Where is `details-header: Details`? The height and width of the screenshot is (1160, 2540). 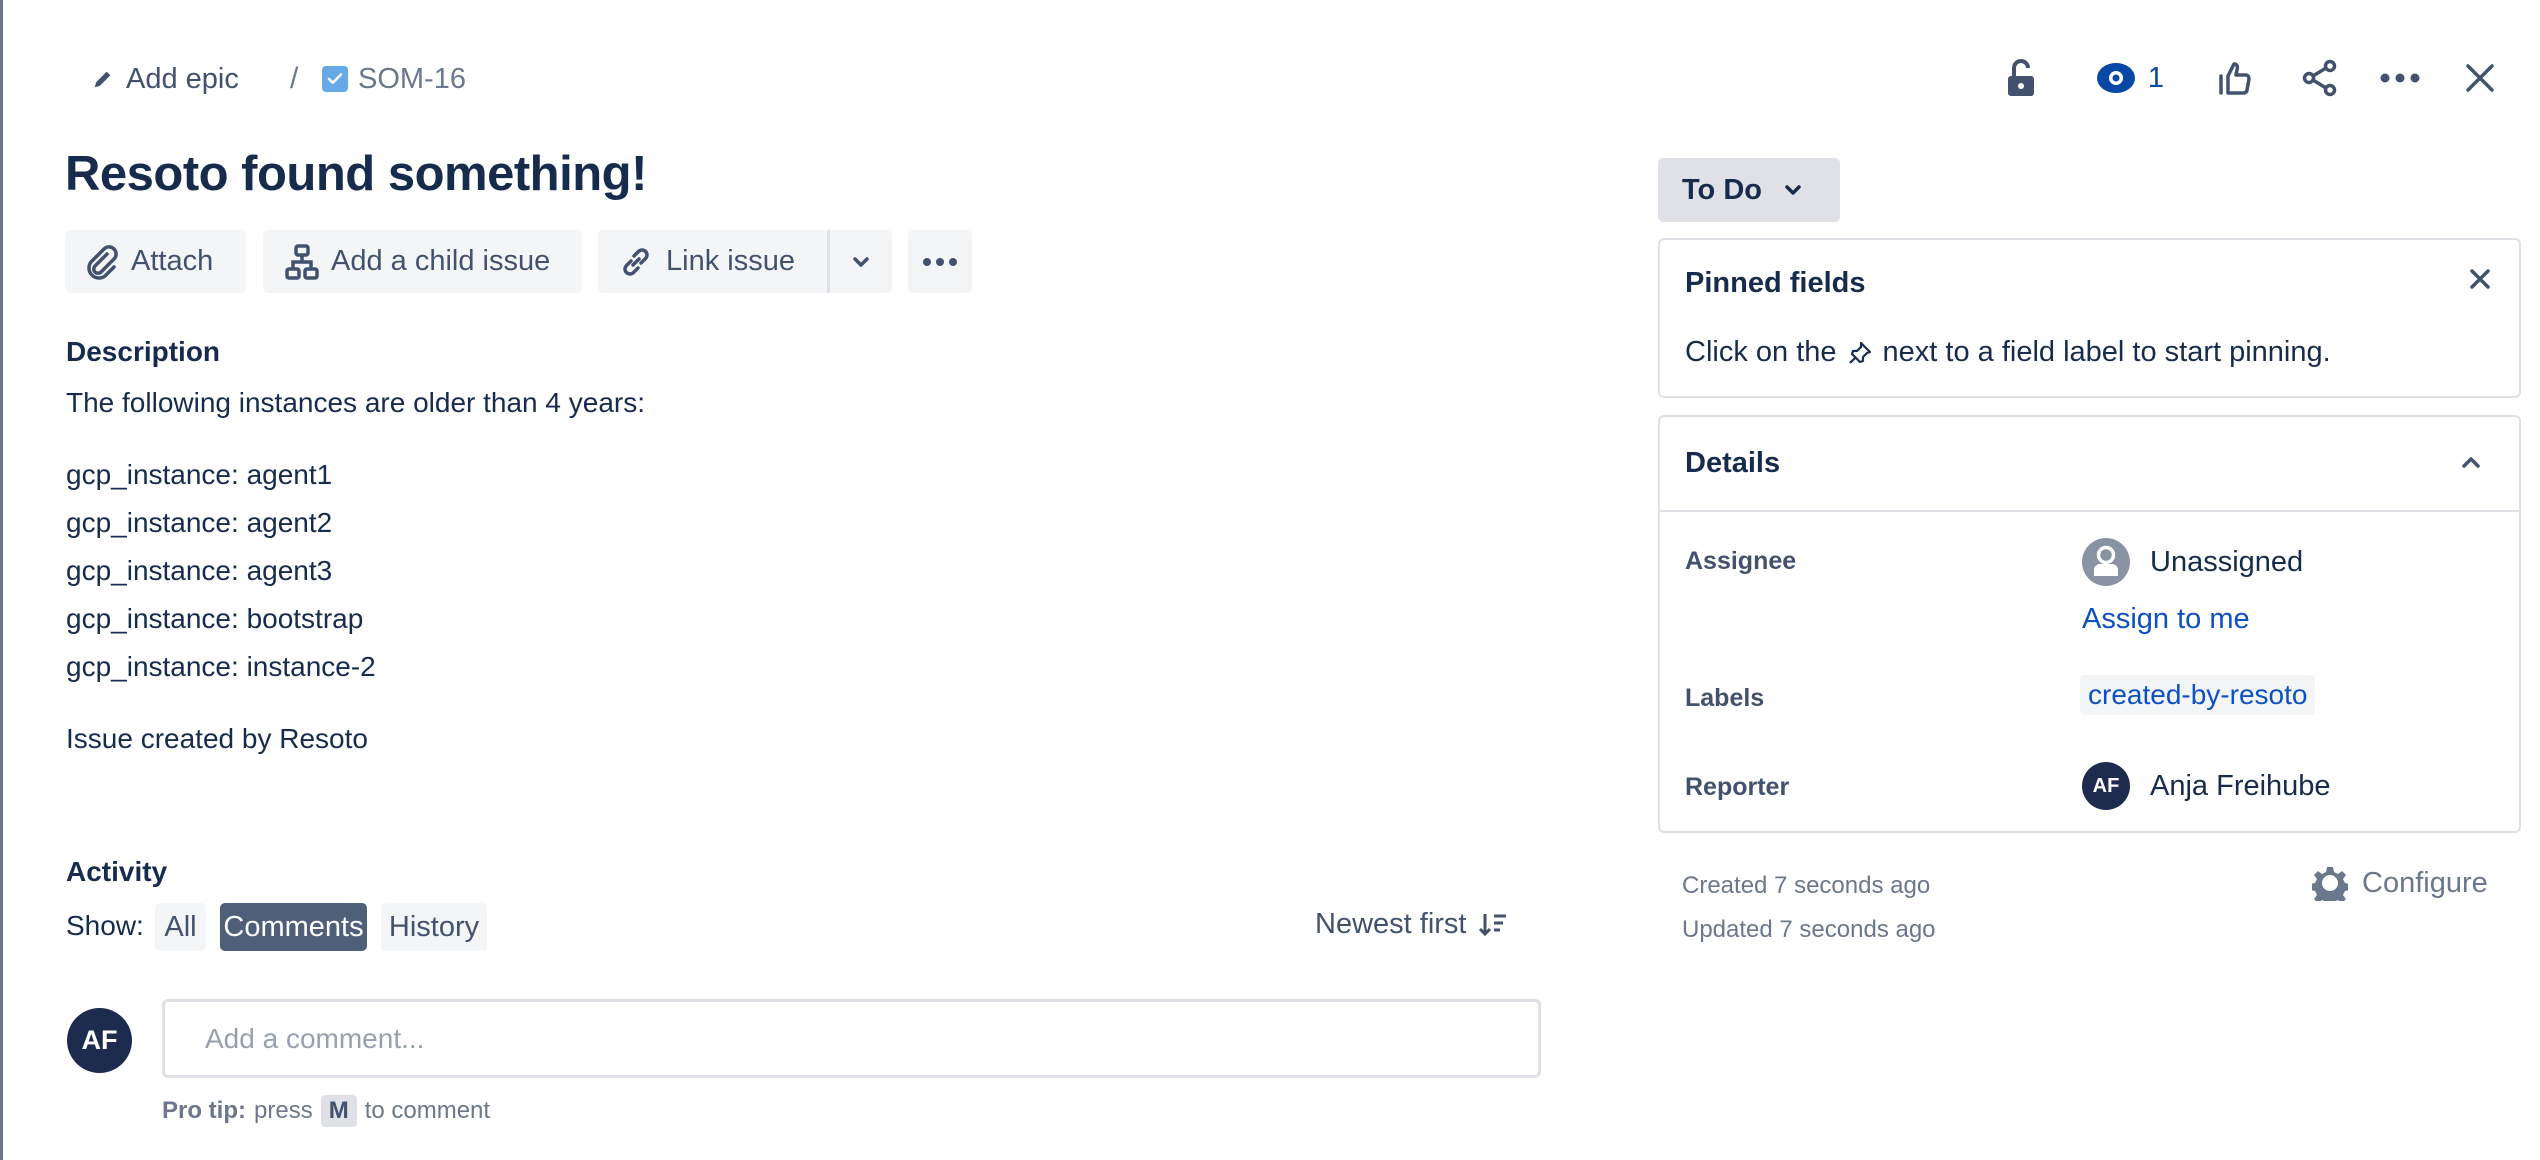
details-header: Details is located at coordinates (2089, 463).